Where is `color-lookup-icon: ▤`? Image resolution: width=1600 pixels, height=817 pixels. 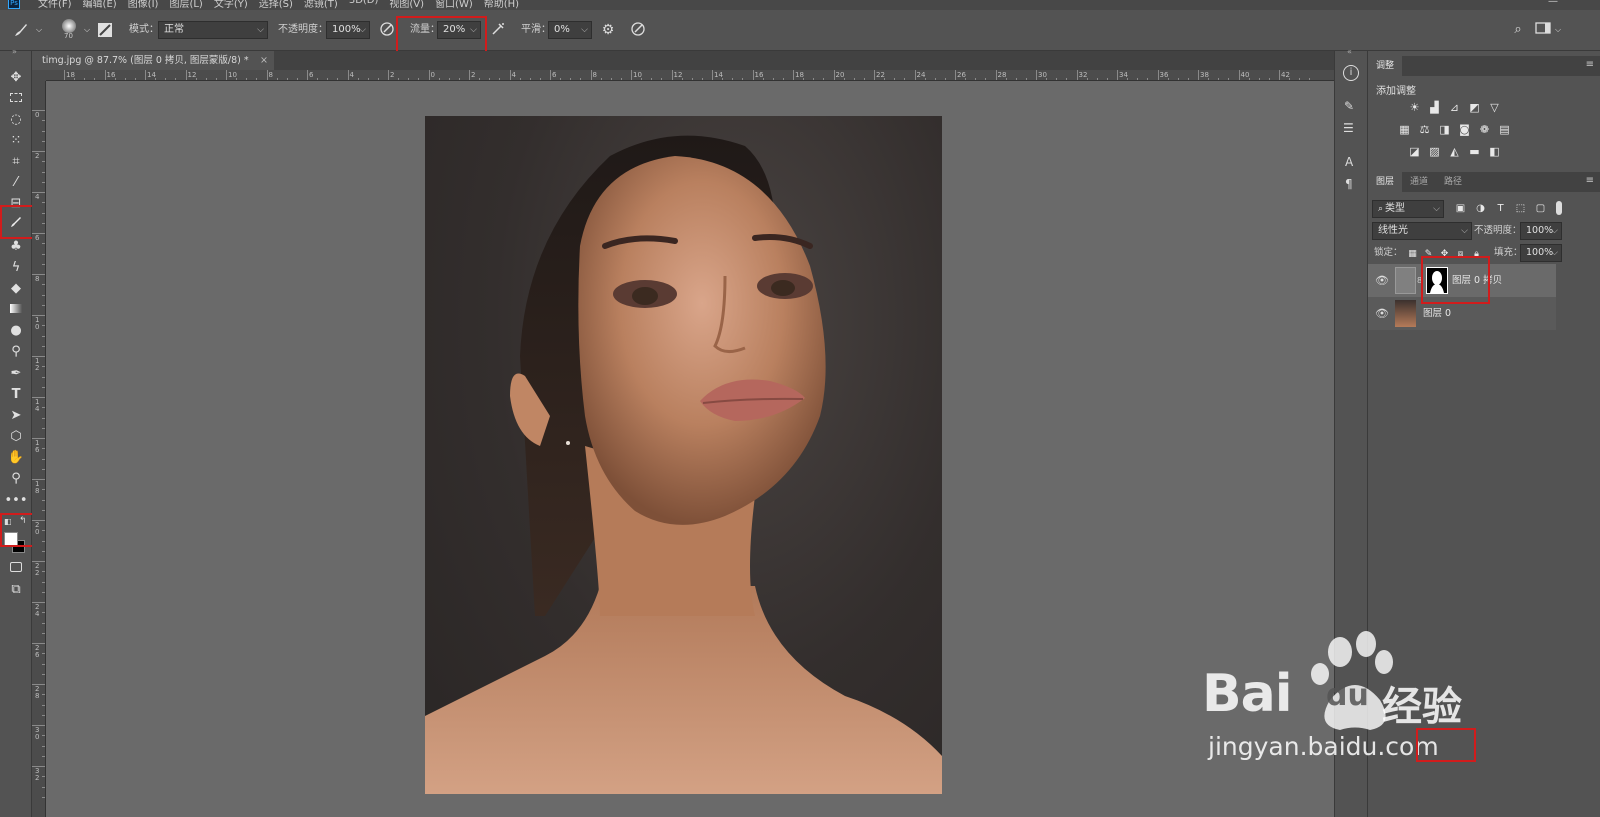
color-lookup-icon: ▤ is located at coordinates (1504, 130).